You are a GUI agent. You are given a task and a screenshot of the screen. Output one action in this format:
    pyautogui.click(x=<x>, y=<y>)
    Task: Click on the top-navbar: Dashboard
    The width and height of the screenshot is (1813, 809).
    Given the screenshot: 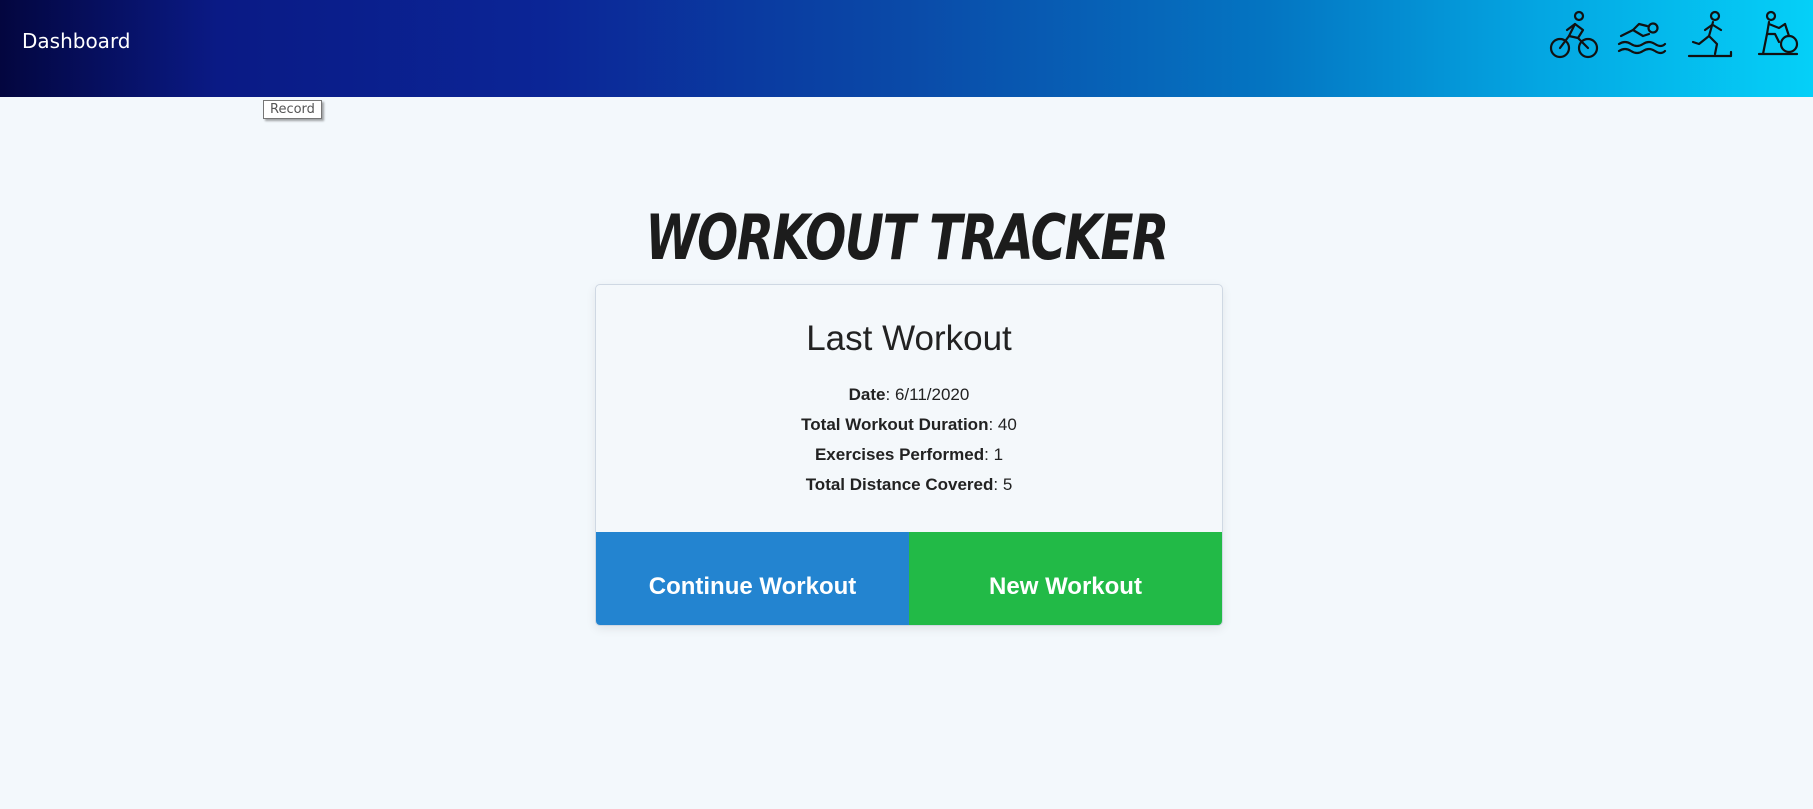 What is the action you would take?
    pyautogui.click(x=906, y=48)
    